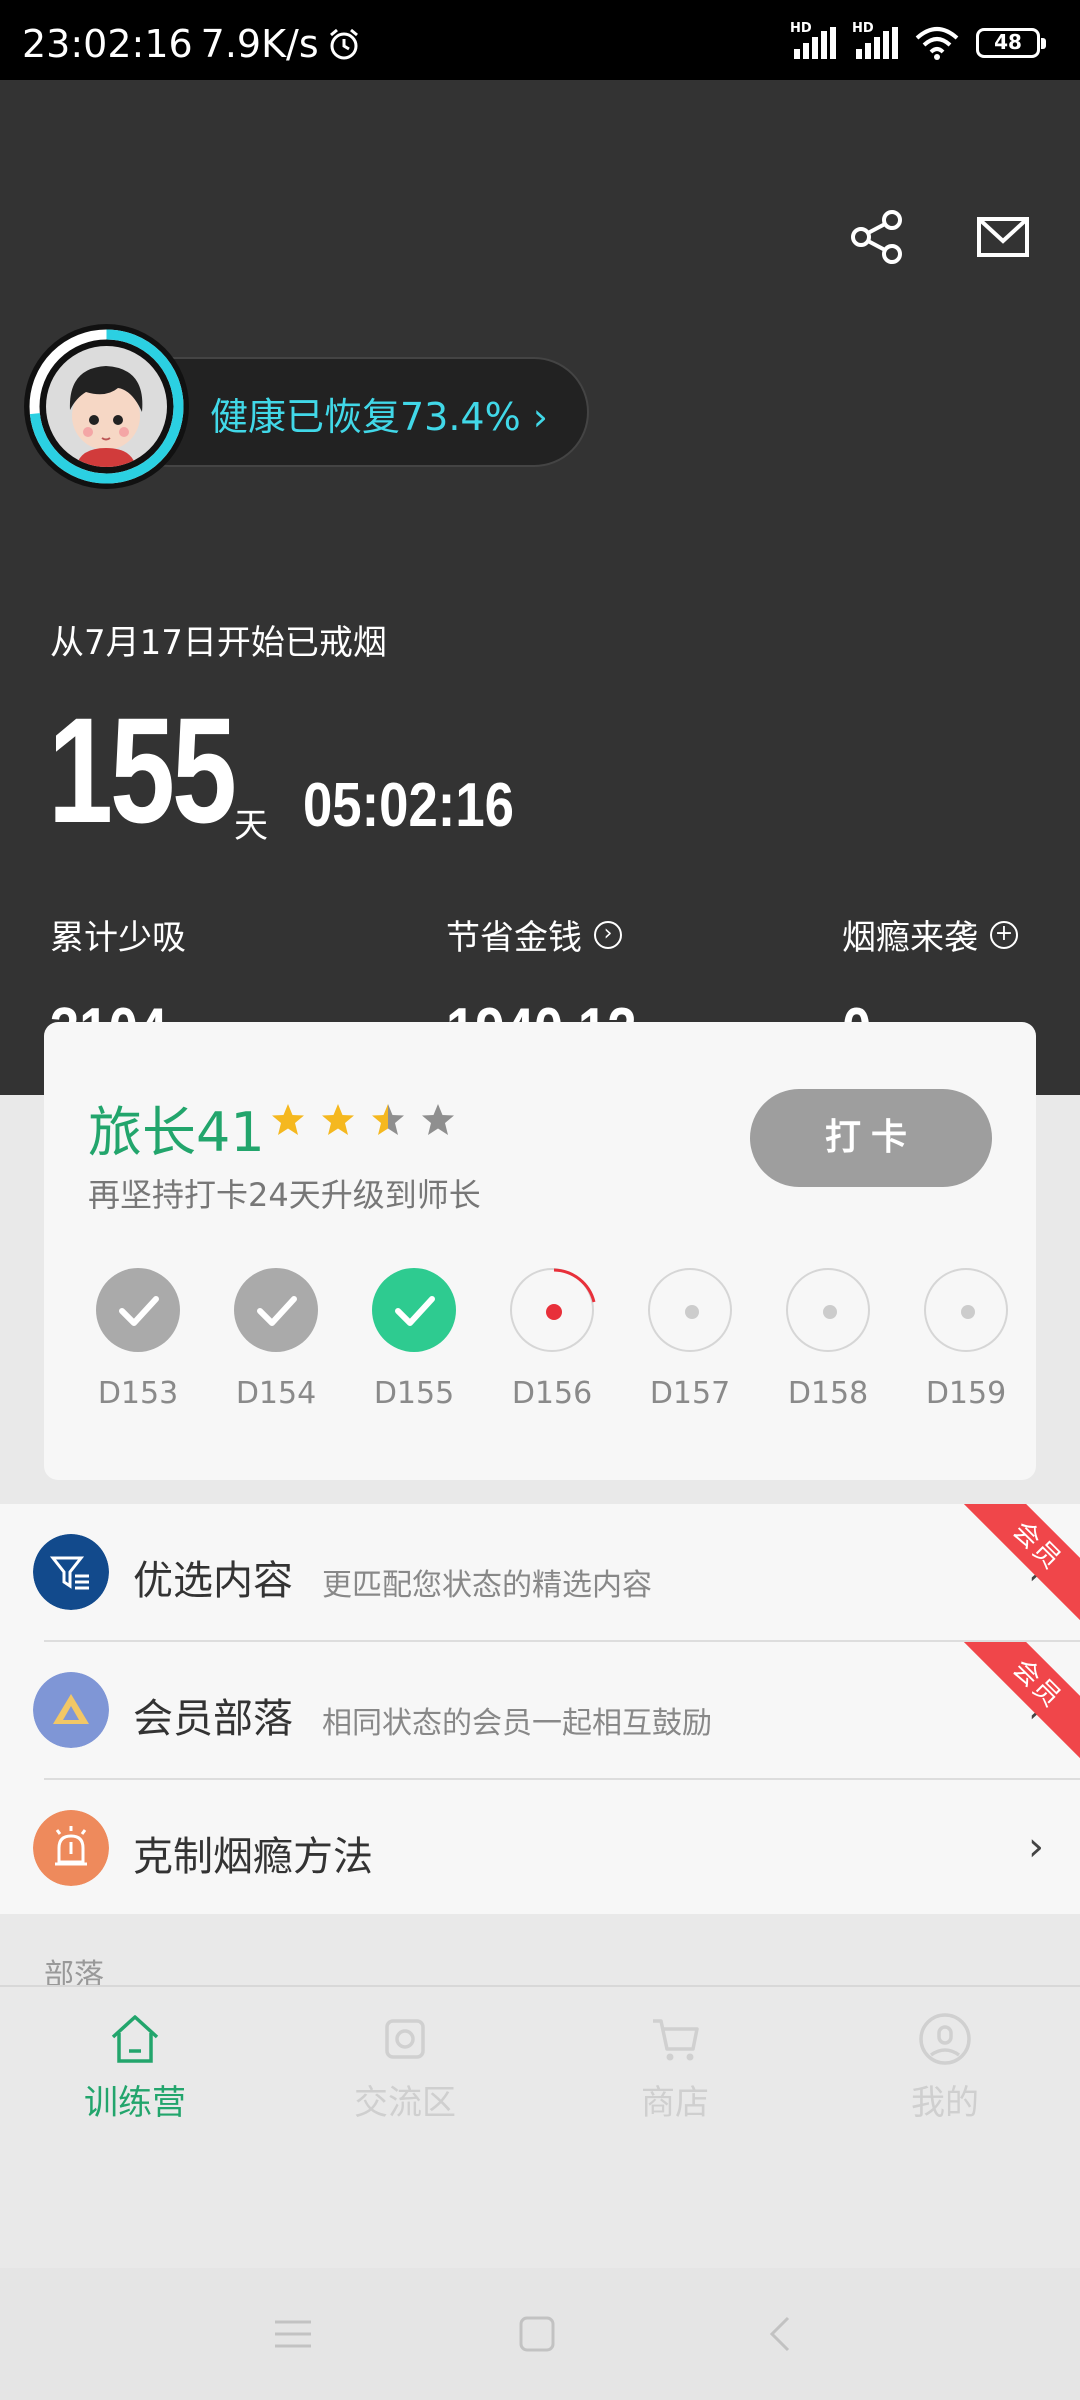 Image resolution: width=1080 pixels, height=2400 pixels. I want to click on days-count: 155, so click(142, 770).